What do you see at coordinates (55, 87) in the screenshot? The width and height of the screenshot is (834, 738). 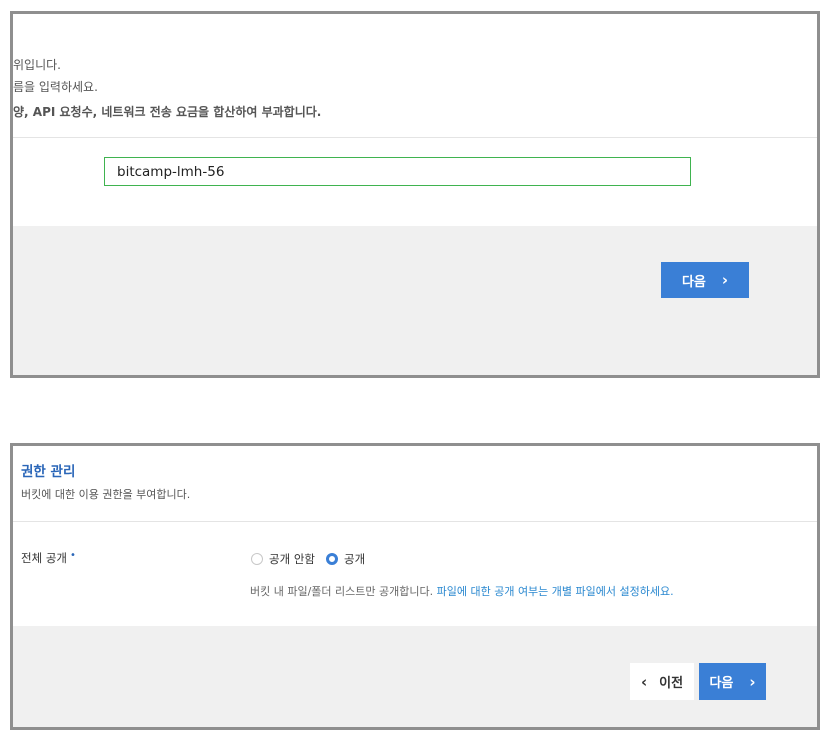 I see `description-line-2: 름을 입력하세요.` at bounding box center [55, 87].